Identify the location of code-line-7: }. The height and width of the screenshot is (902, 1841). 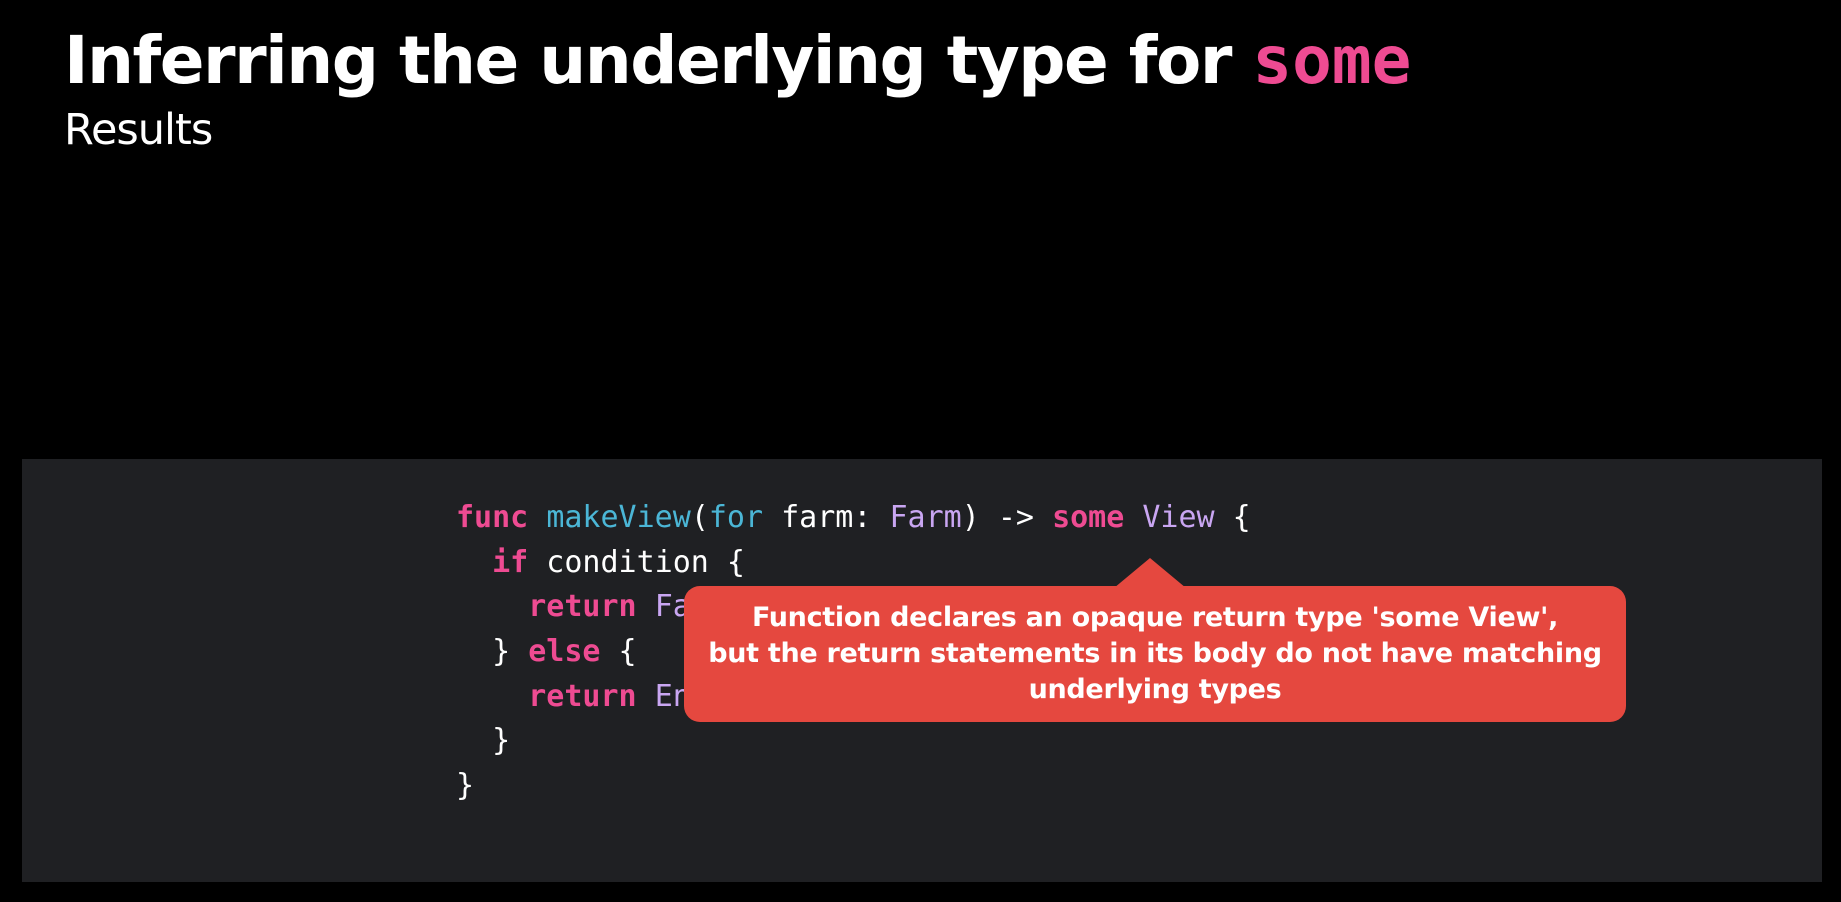
(465, 786).